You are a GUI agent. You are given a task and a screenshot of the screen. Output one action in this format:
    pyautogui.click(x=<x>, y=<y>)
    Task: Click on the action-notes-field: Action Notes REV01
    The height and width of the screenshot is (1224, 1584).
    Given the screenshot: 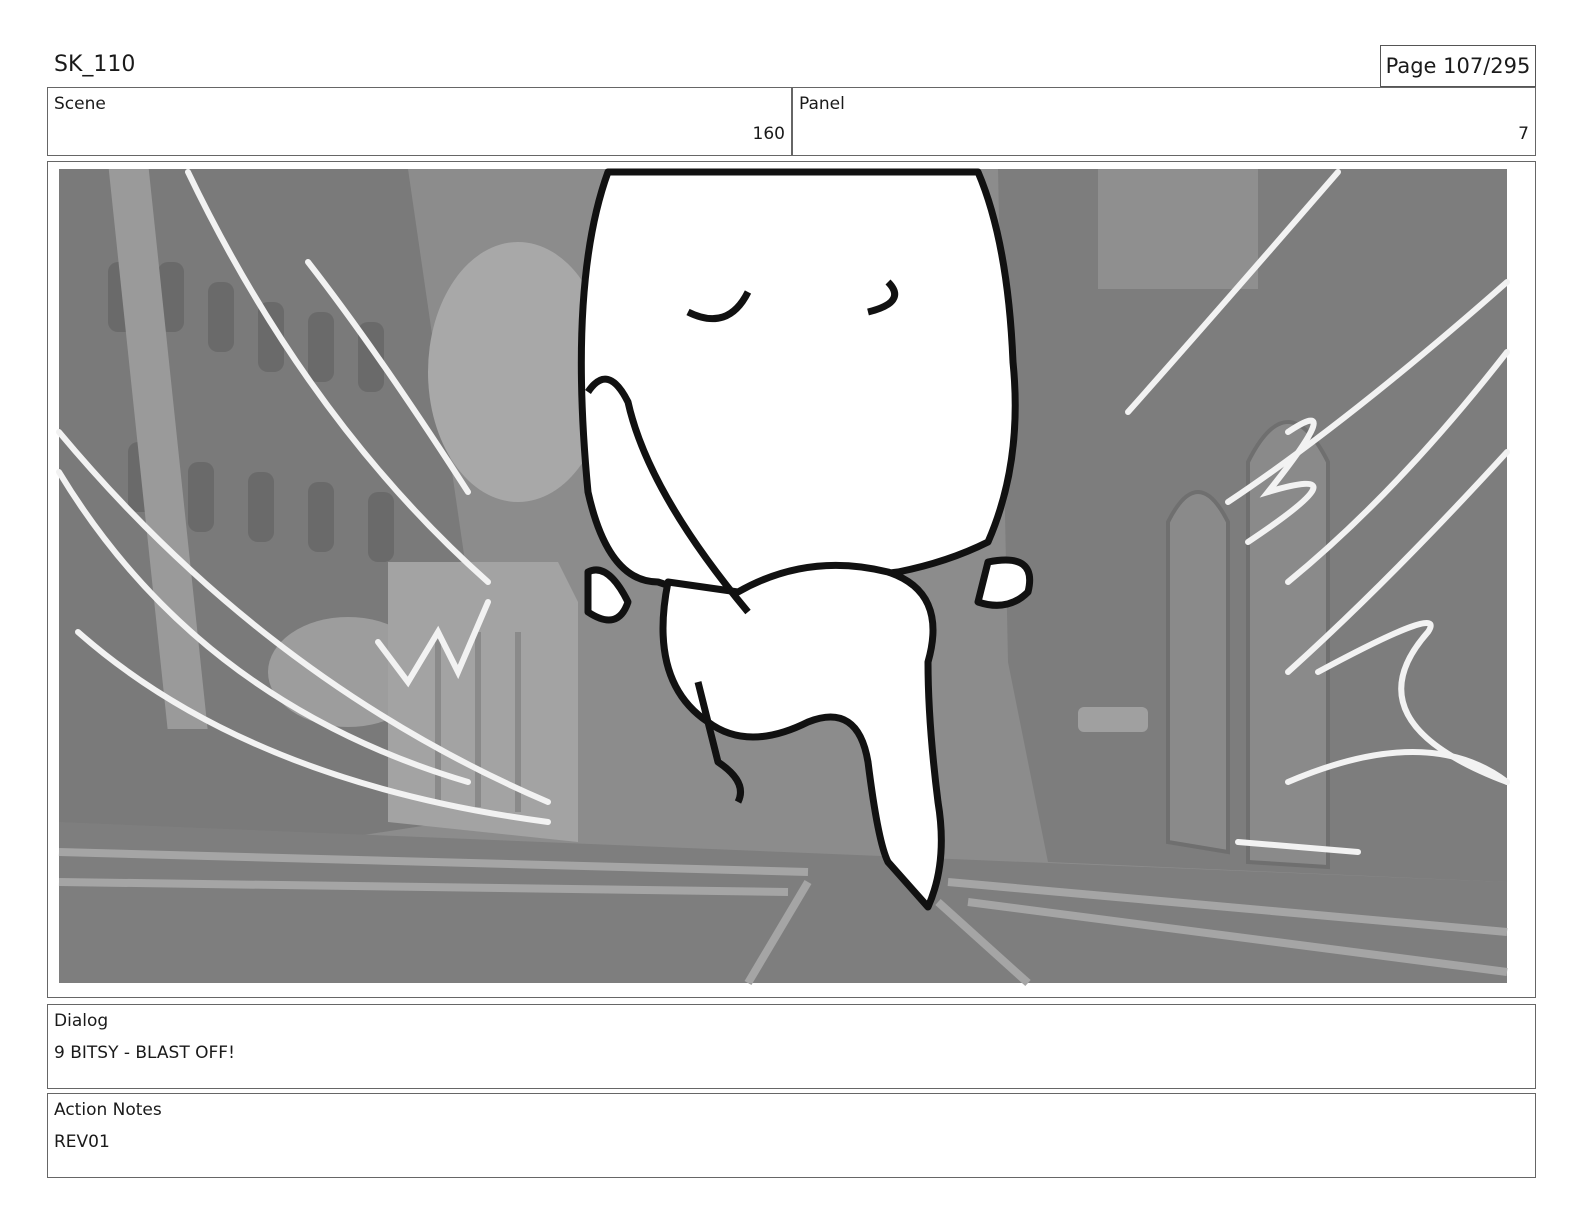 What is the action you would take?
    pyautogui.click(x=791, y=1135)
    